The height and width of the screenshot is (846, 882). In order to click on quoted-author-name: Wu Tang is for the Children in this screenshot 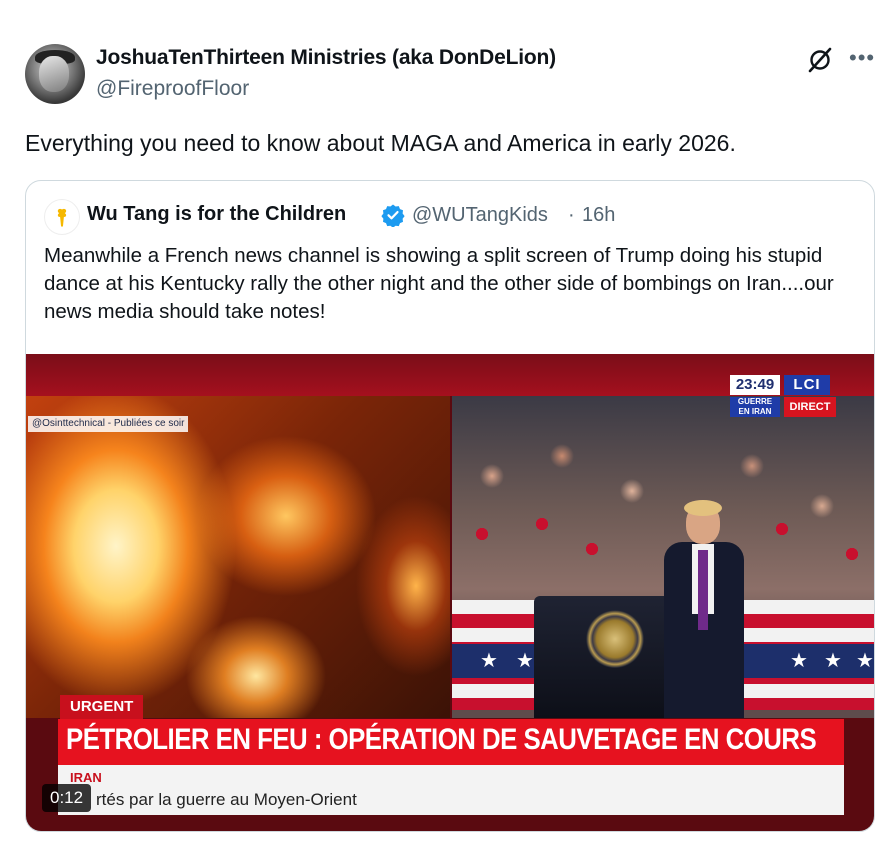, I will do `click(216, 214)`.